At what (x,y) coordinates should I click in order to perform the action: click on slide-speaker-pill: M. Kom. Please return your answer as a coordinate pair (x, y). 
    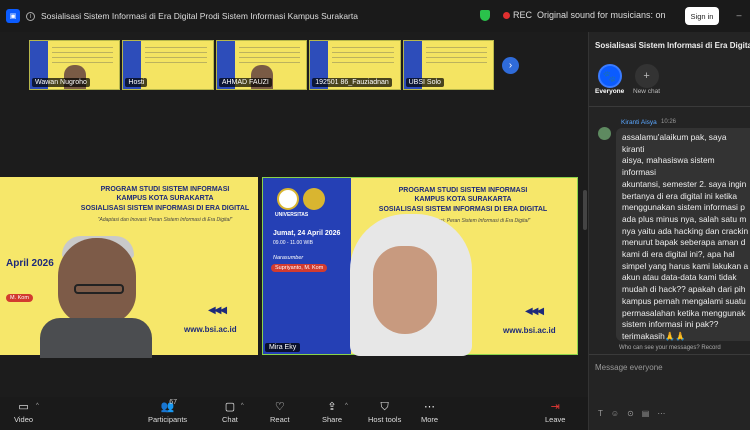
    Looking at the image, I should click on (19, 298).